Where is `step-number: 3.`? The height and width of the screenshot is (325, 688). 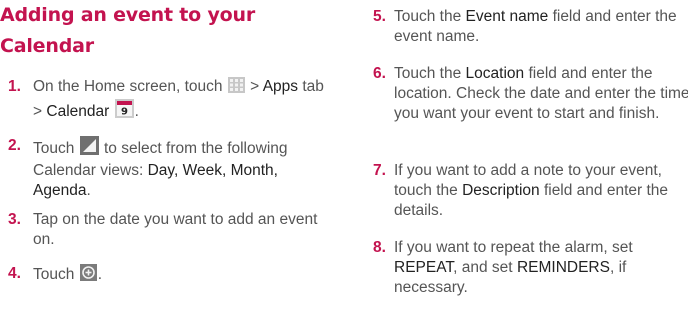 step-number: 3. is located at coordinates (14, 219).